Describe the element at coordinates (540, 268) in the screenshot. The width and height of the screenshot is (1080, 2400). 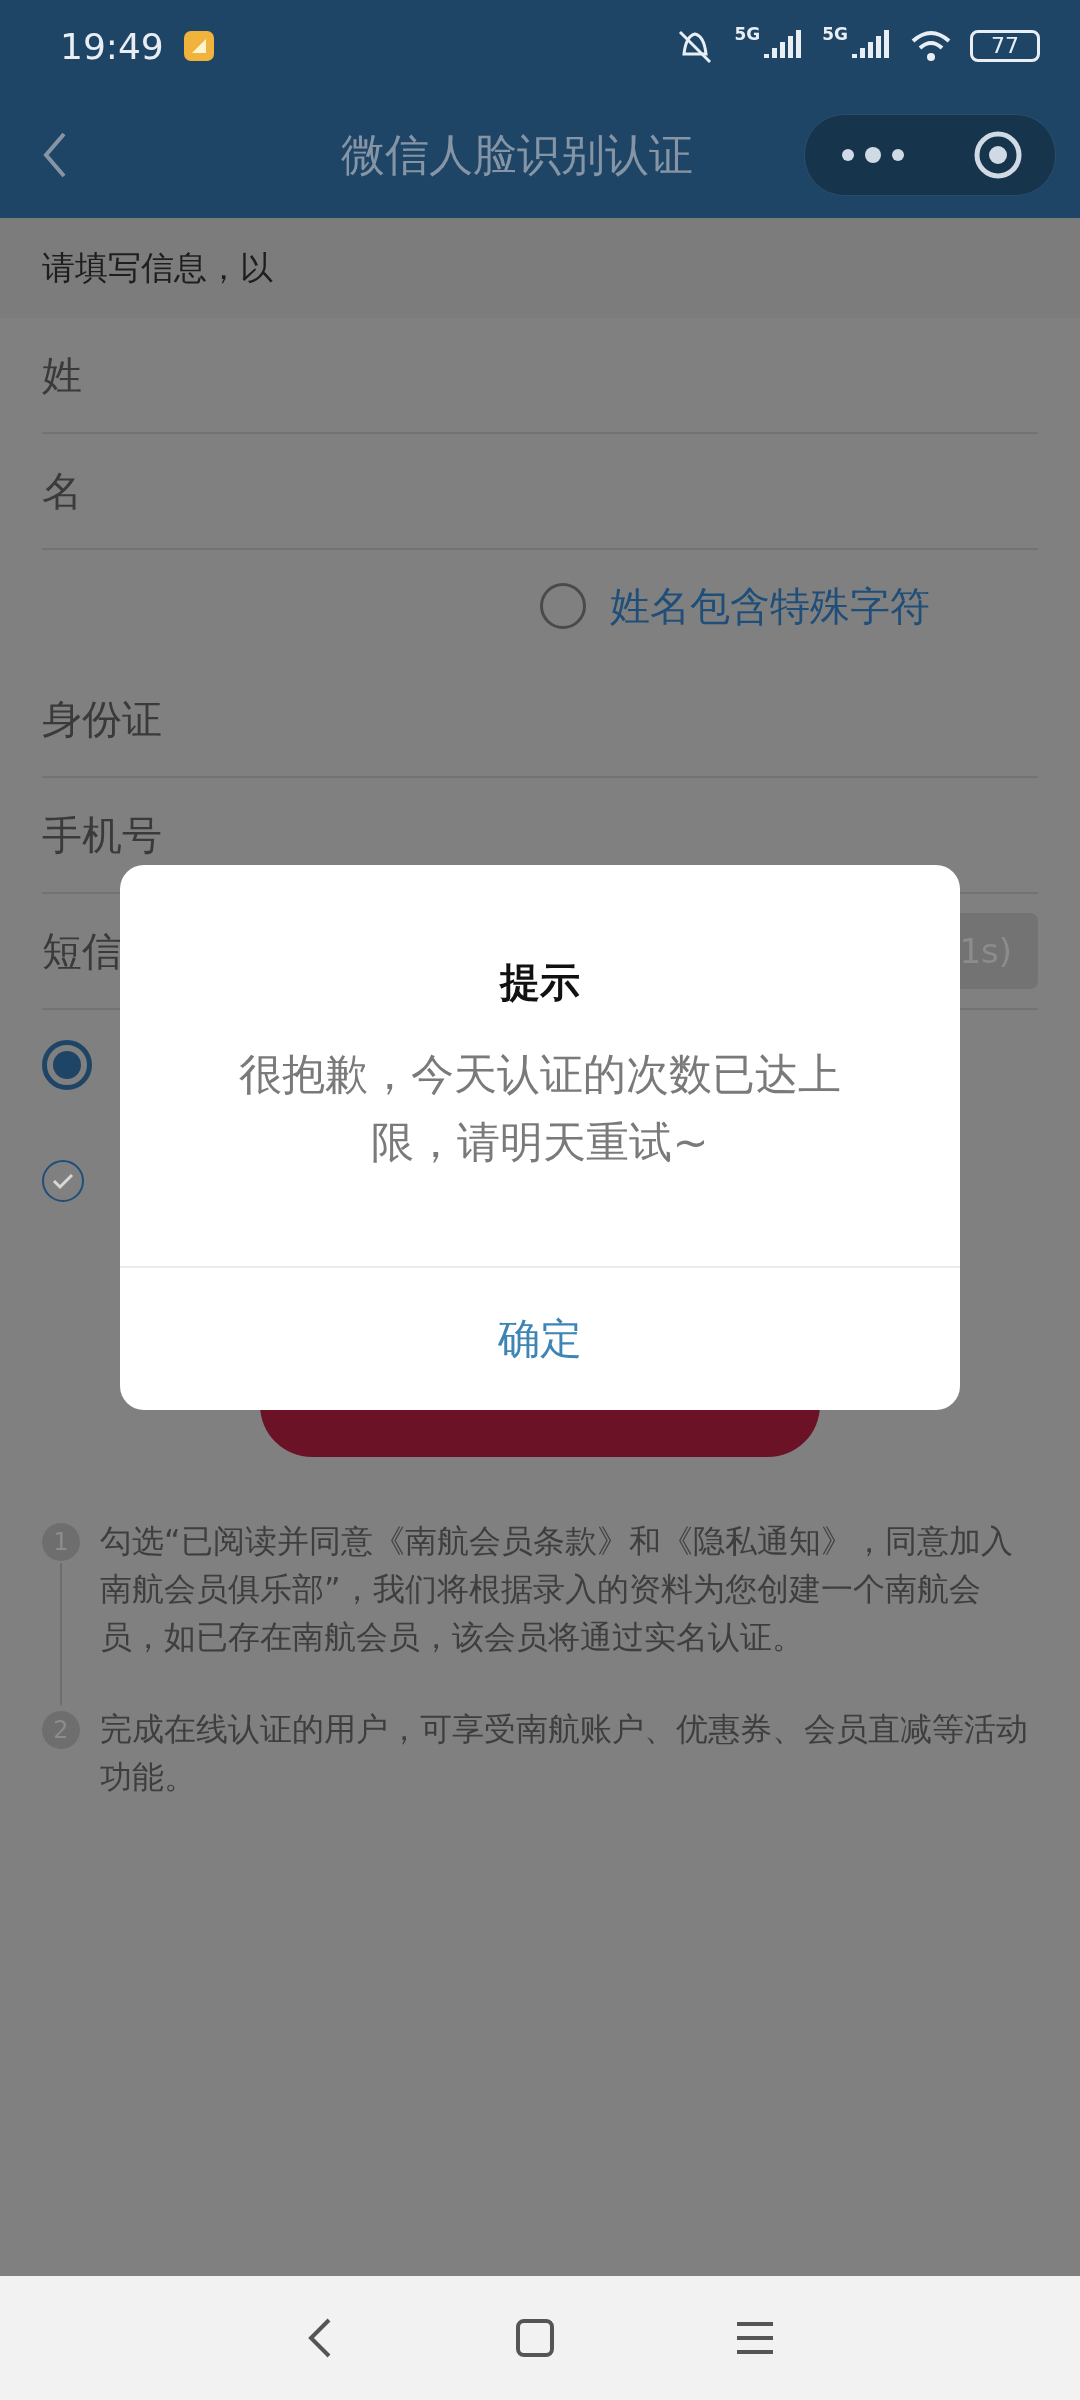
I see `notice-text: 请填写信息，以` at that location.